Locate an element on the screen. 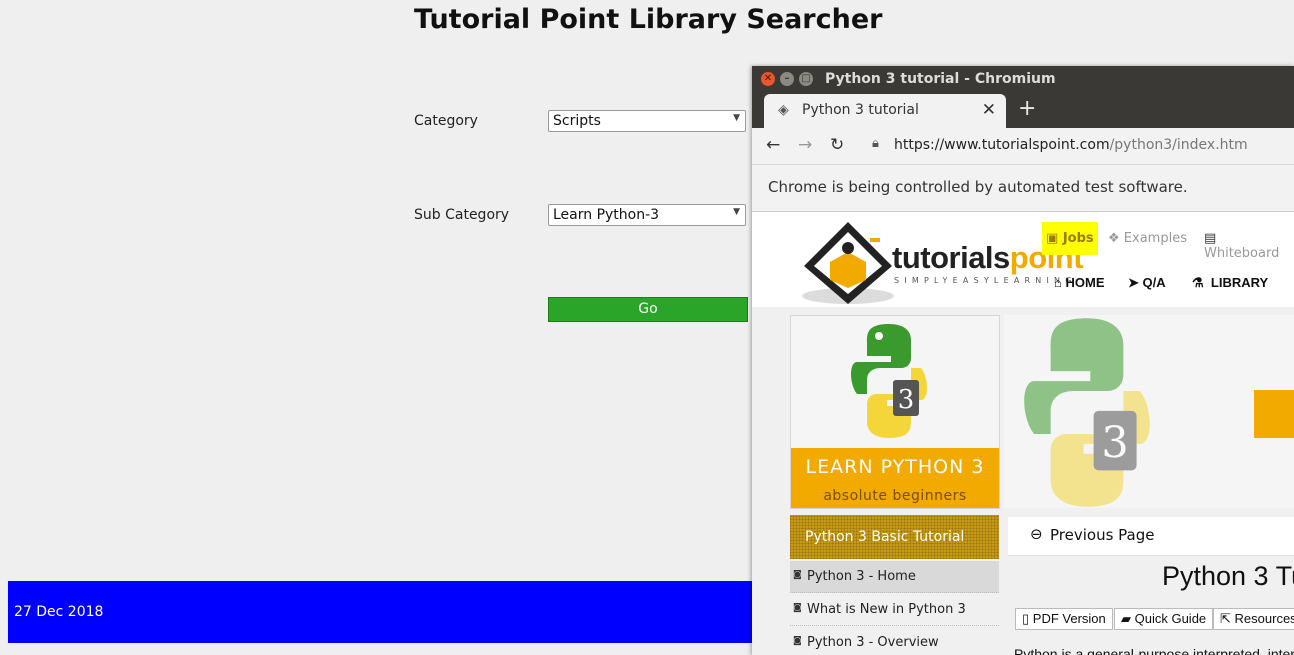 The width and height of the screenshot is (1294, 655). pdf-version-button: ▯ PDF Version is located at coordinates (1064, 619).